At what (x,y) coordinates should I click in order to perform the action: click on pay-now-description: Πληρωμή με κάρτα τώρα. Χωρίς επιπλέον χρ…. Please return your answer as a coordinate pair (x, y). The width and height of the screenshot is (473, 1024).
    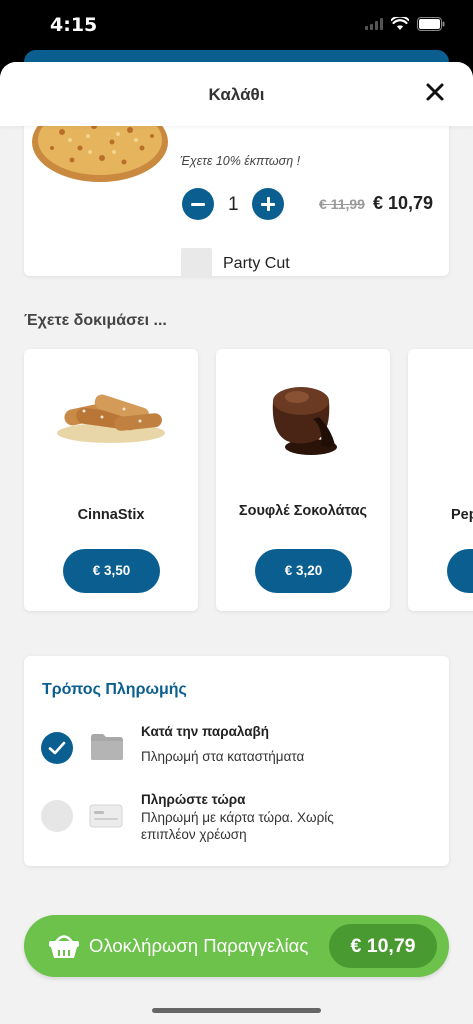
    Looking at the image, I should click on (237, 826).